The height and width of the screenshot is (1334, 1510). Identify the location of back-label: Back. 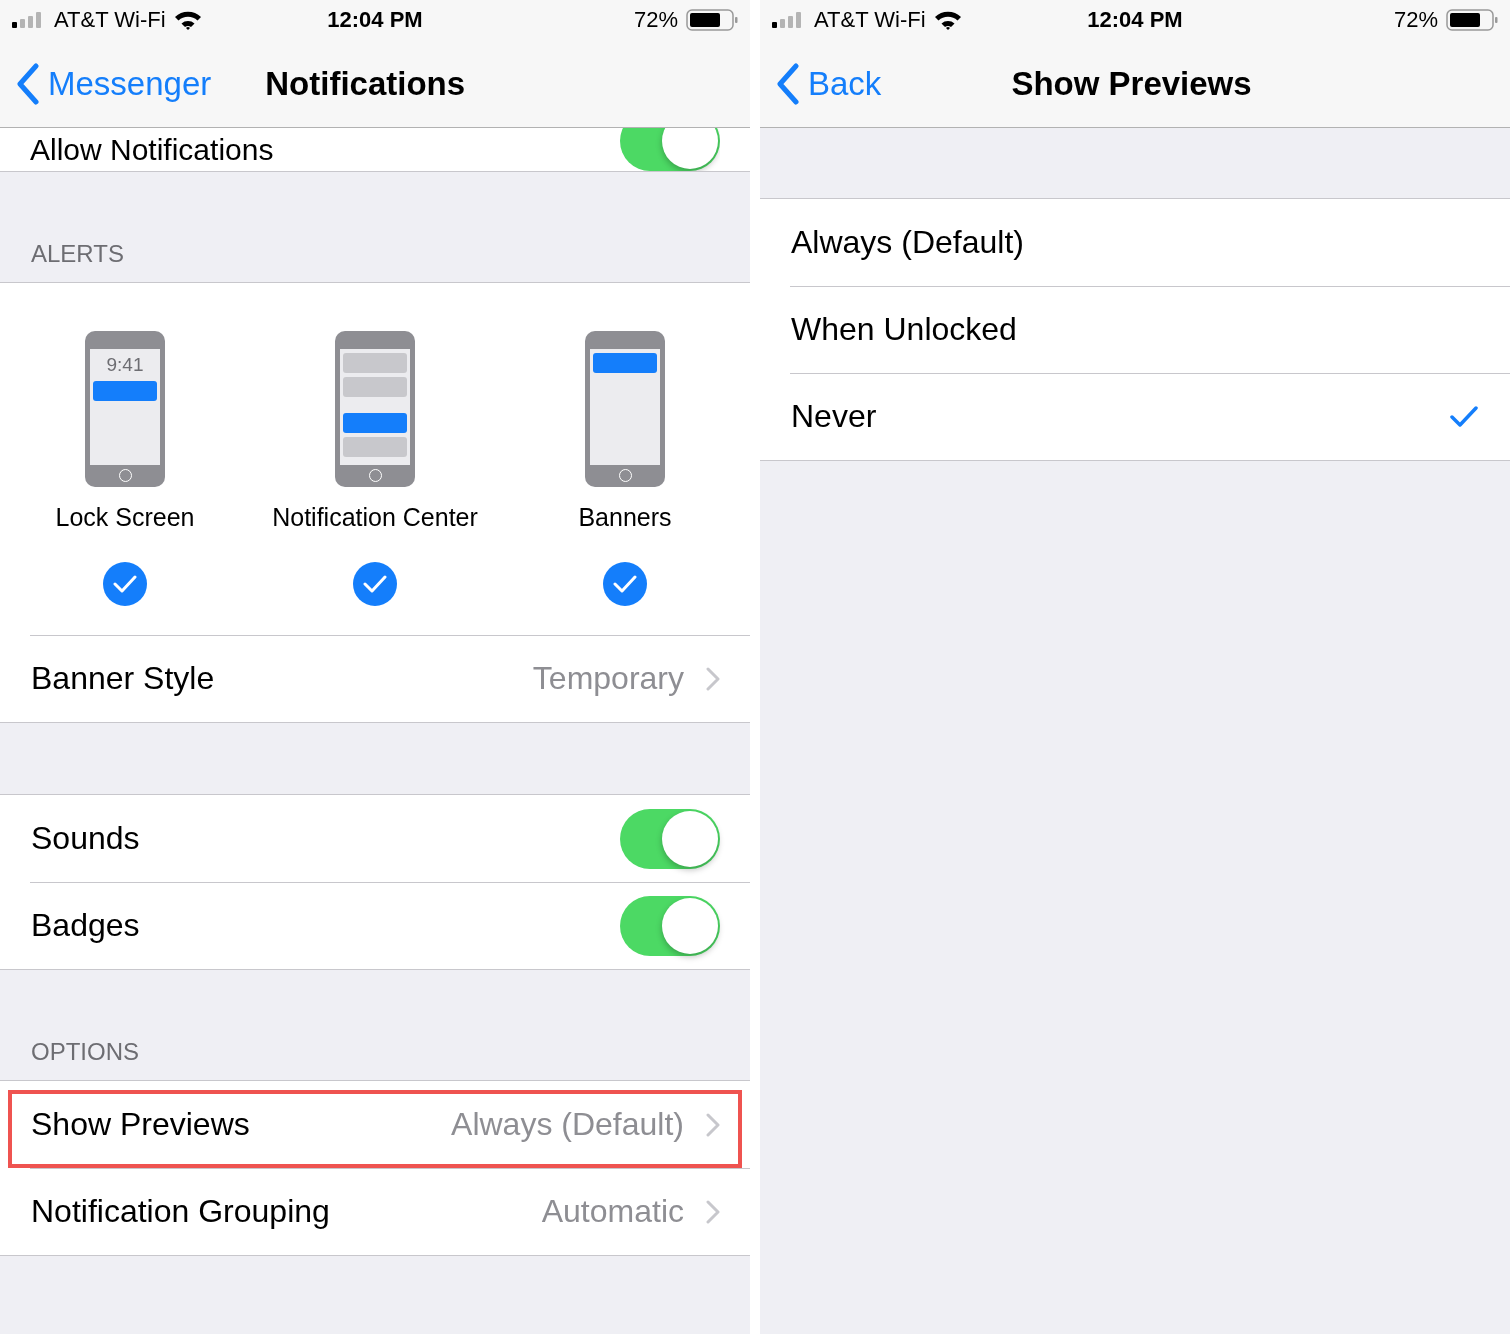
(845, 83).